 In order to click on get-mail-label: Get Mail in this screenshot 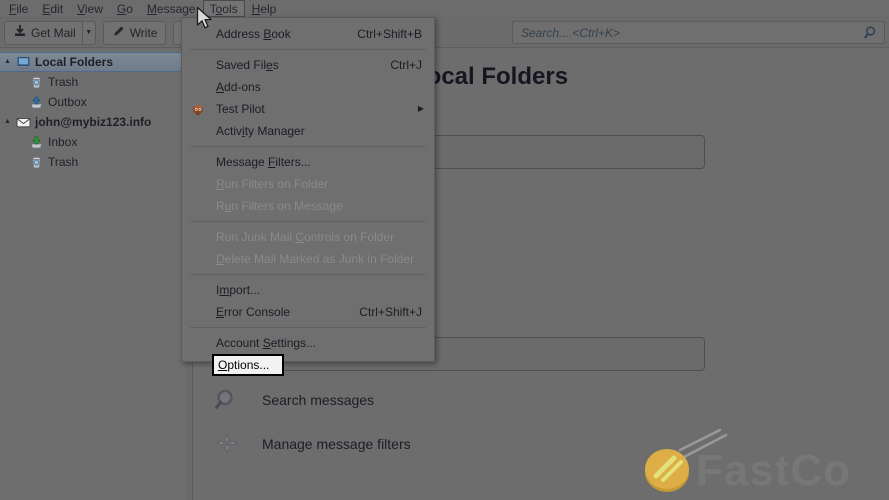, I will do `click(53, 32)`.